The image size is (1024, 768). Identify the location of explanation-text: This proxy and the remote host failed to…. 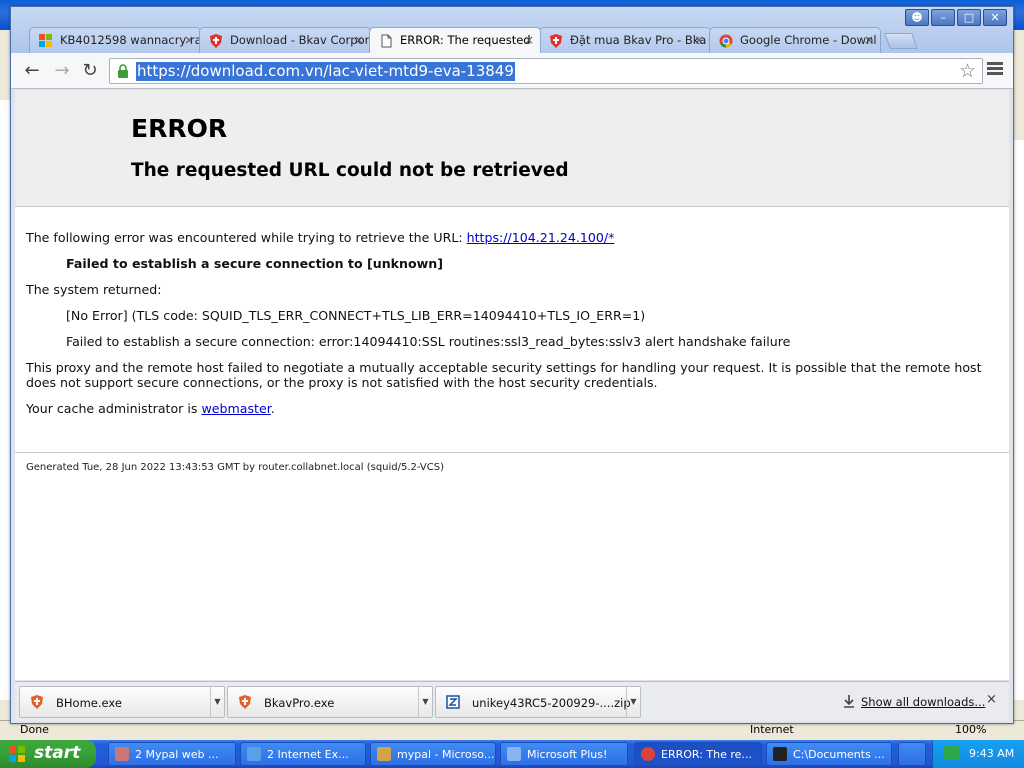
(504, 375).